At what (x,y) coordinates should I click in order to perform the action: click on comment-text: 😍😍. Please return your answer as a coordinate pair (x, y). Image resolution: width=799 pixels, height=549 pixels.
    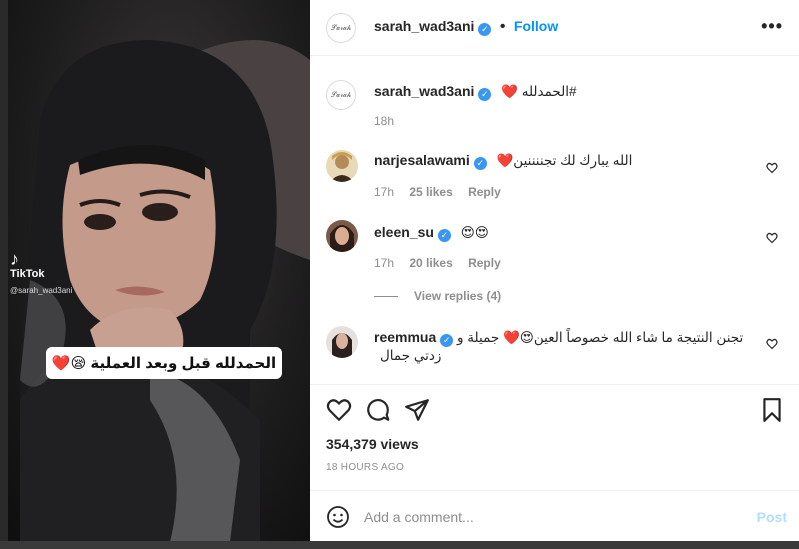
    Looking at the image, I should click on (474, 232).